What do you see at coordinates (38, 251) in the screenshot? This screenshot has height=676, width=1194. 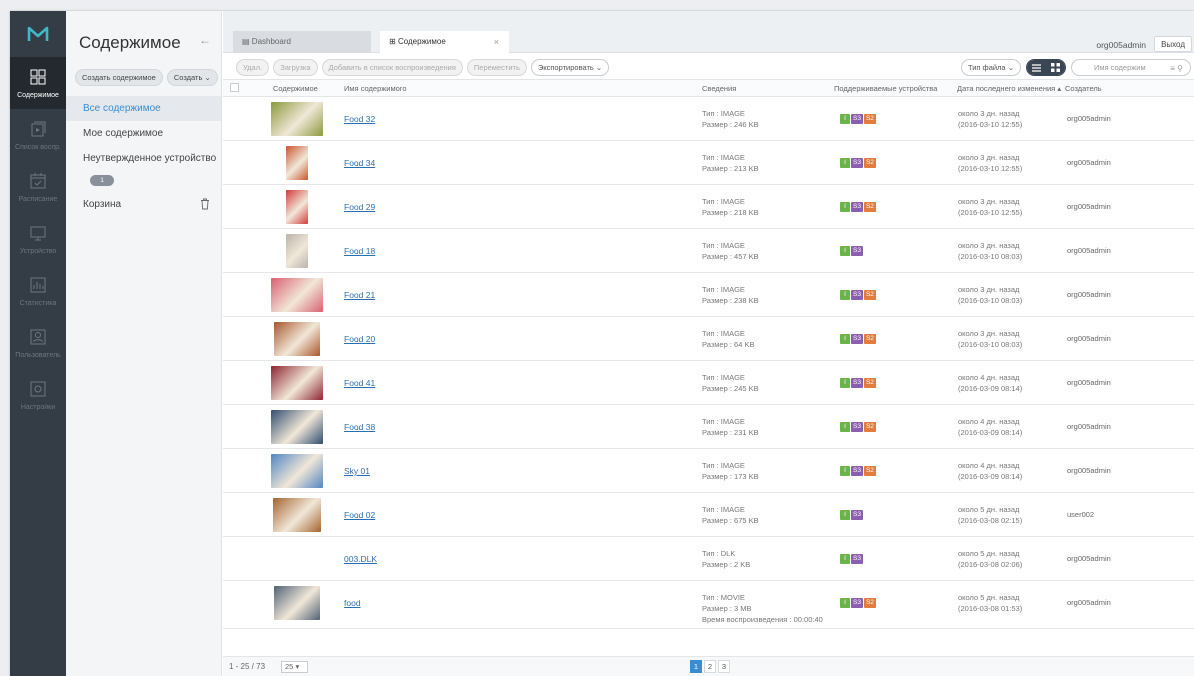 I see `rail-item-label: Устройство` at bounding box center [38, 251].